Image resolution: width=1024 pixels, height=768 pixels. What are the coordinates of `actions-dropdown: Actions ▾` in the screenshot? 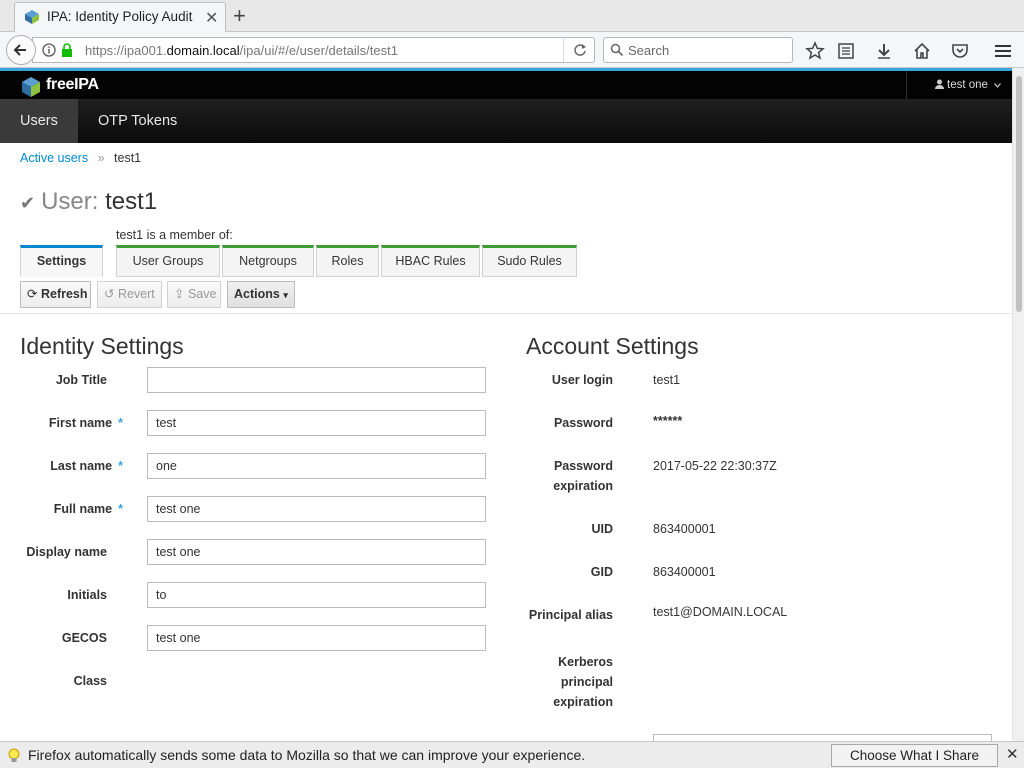 It's located at (261, 294).